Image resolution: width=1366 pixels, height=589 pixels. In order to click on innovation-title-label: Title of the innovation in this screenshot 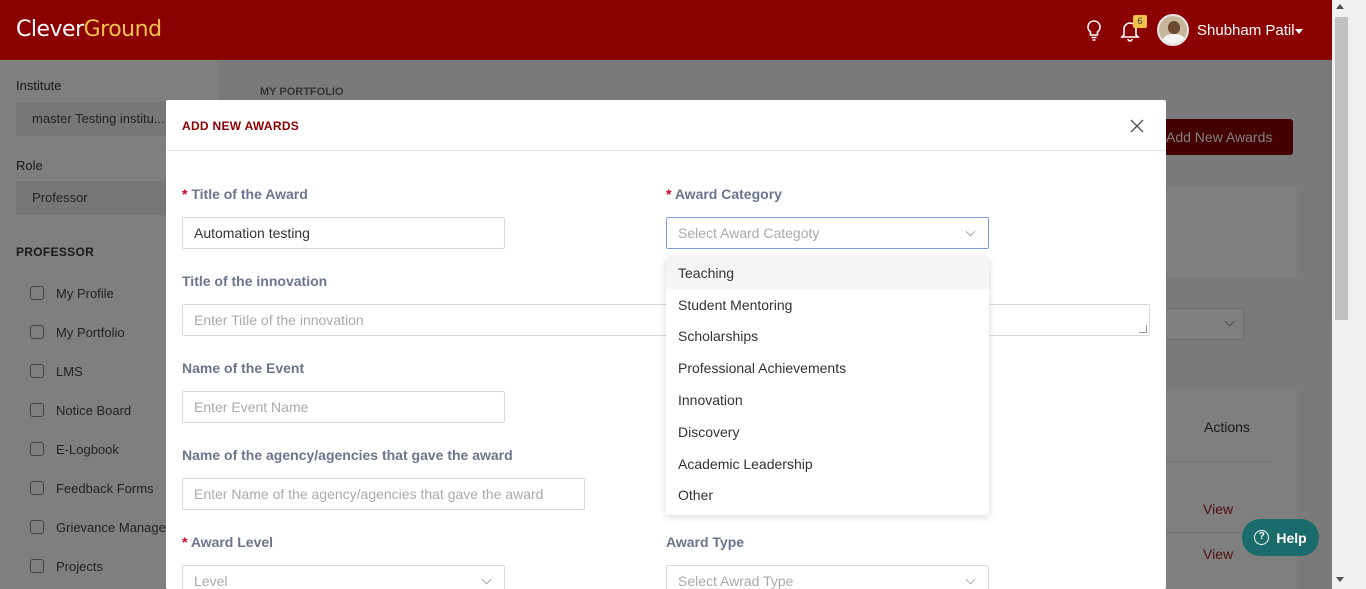, I will do `click(255, 281)`.